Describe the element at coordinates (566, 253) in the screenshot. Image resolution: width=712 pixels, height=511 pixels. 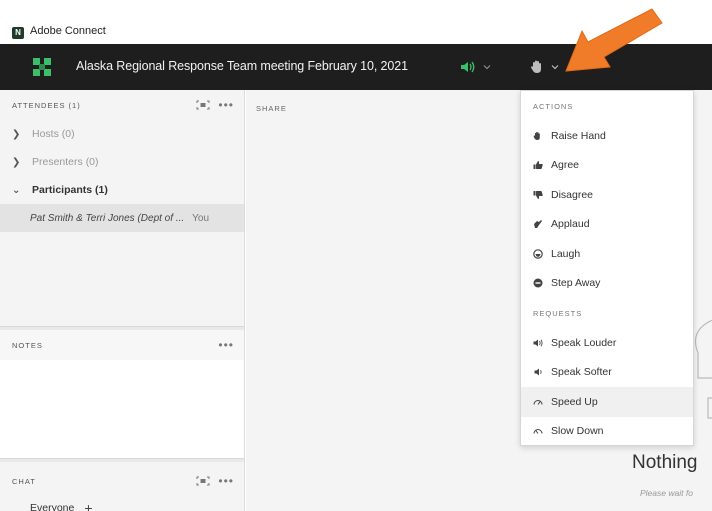
I see `menu-item-label: Laugh` at that location.